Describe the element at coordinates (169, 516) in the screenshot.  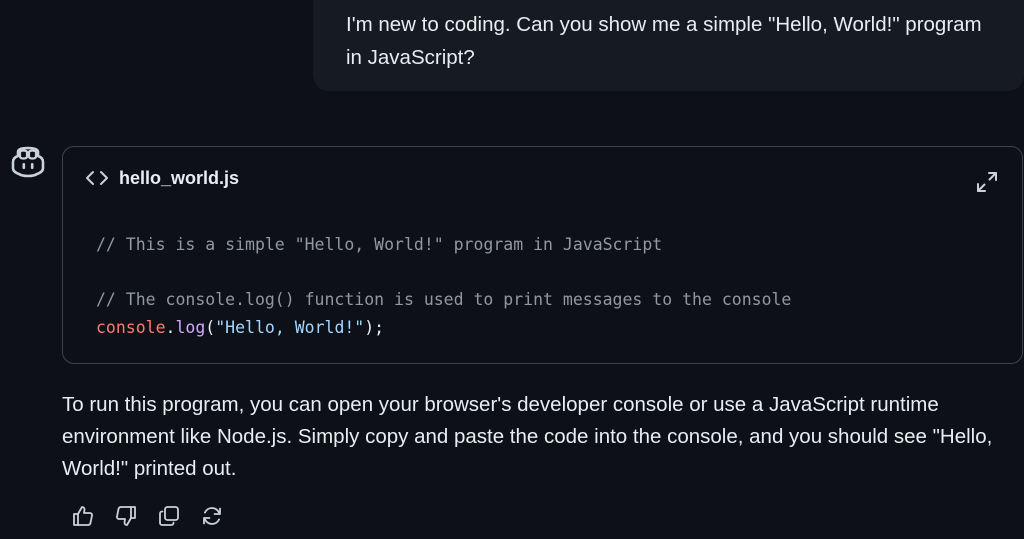
I see `copy-icon` at that location.